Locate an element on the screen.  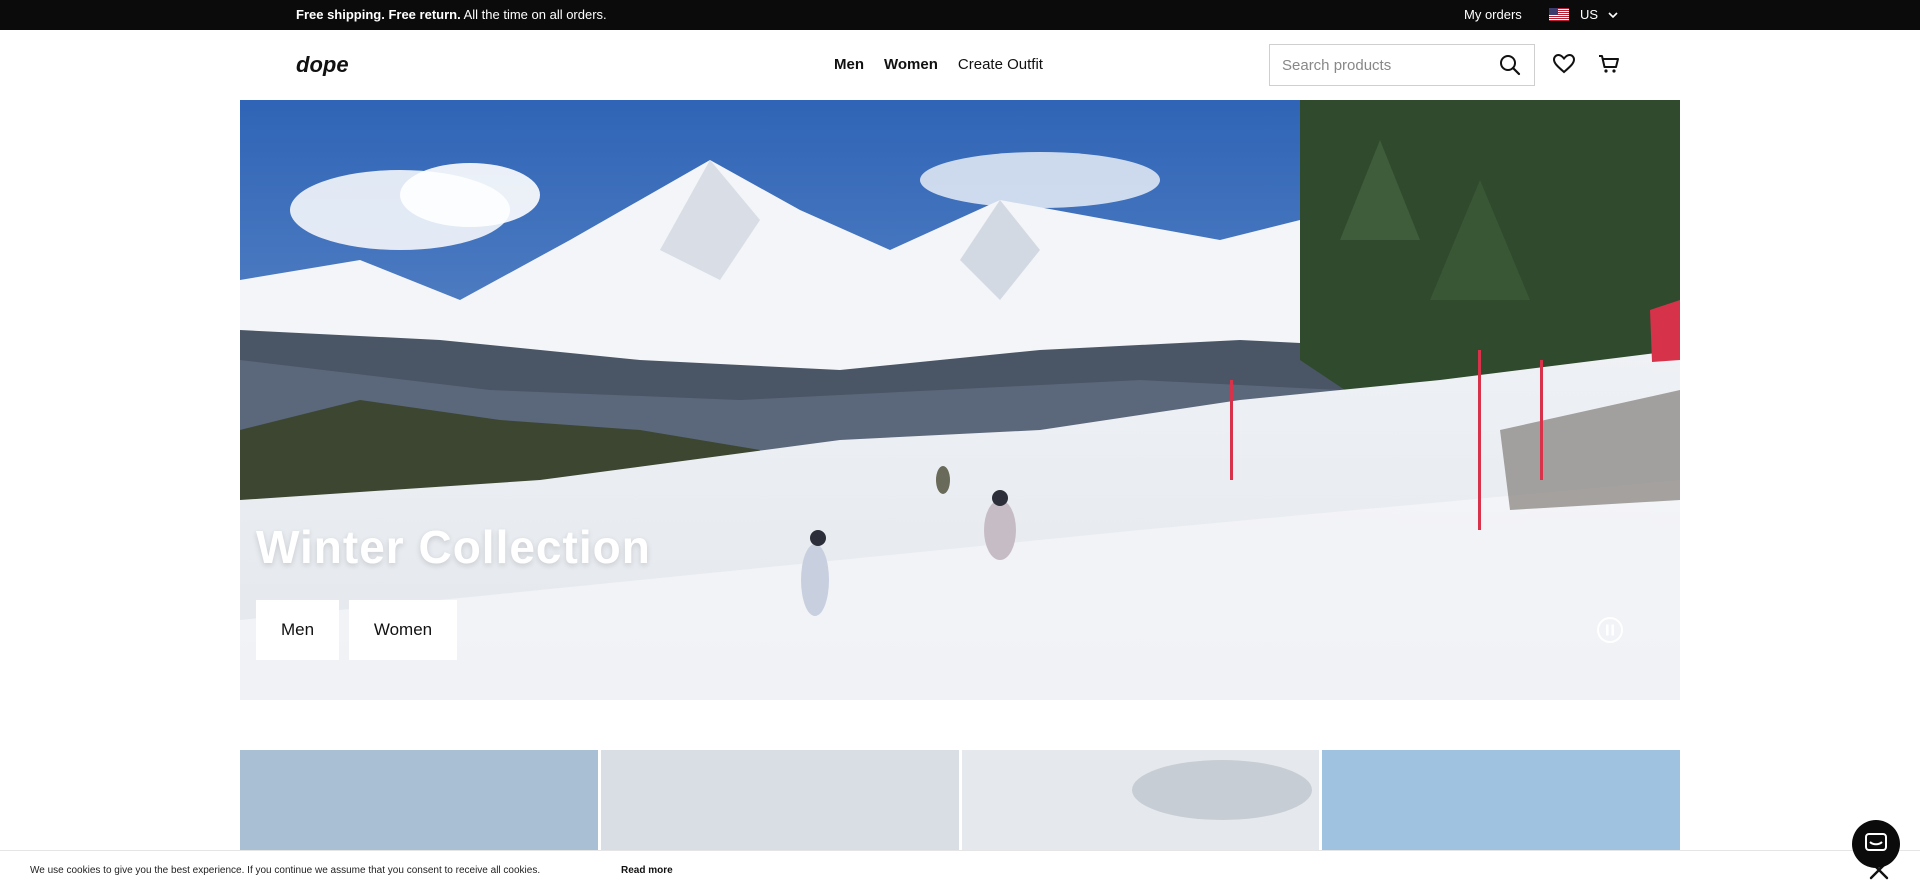
chevron-down-icon is located at coordinates (1613, 15).